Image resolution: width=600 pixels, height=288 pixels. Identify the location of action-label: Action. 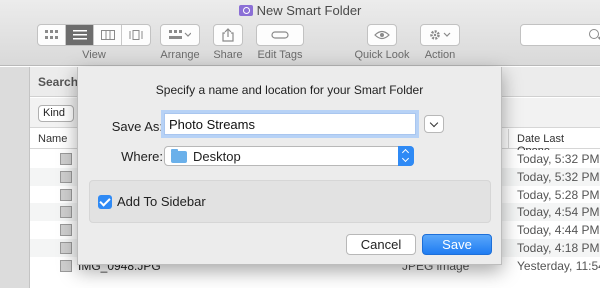
(440, 55).